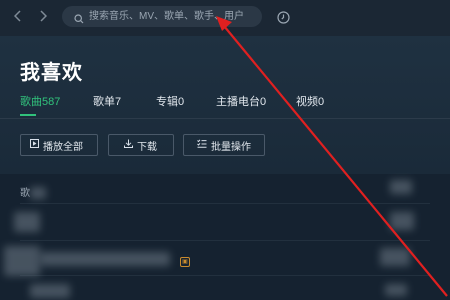  I want to click on tab-radio: 主播电台0, so click(241, 101).